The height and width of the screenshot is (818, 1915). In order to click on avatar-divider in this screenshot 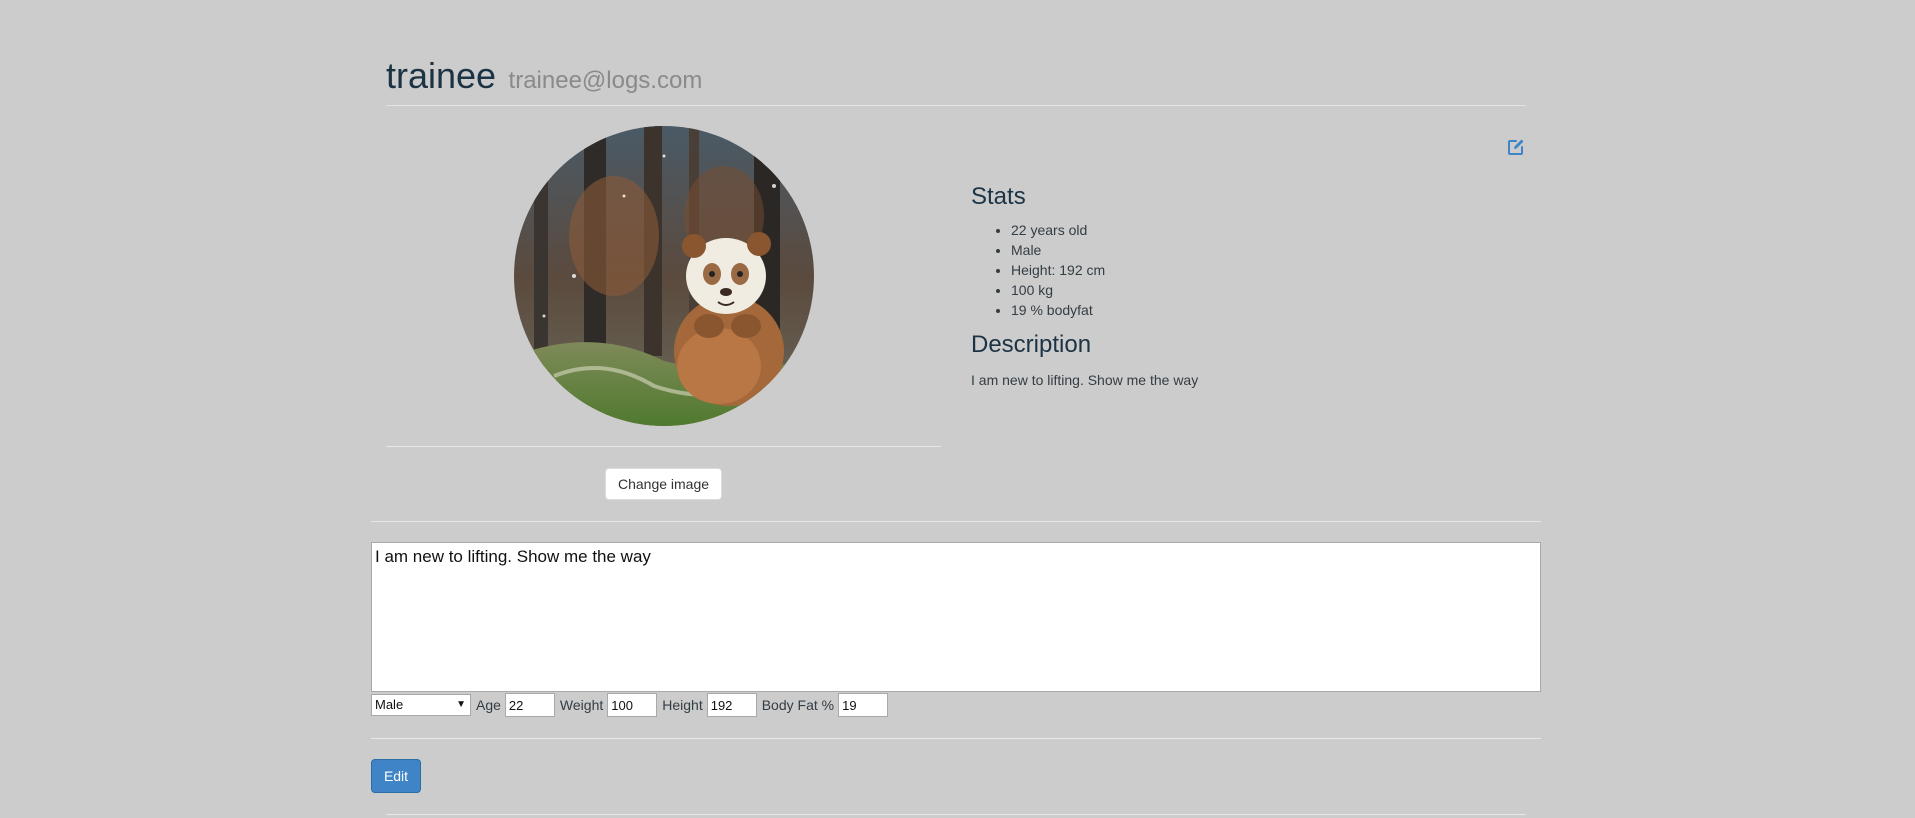, I will do `click(663, 446)`.